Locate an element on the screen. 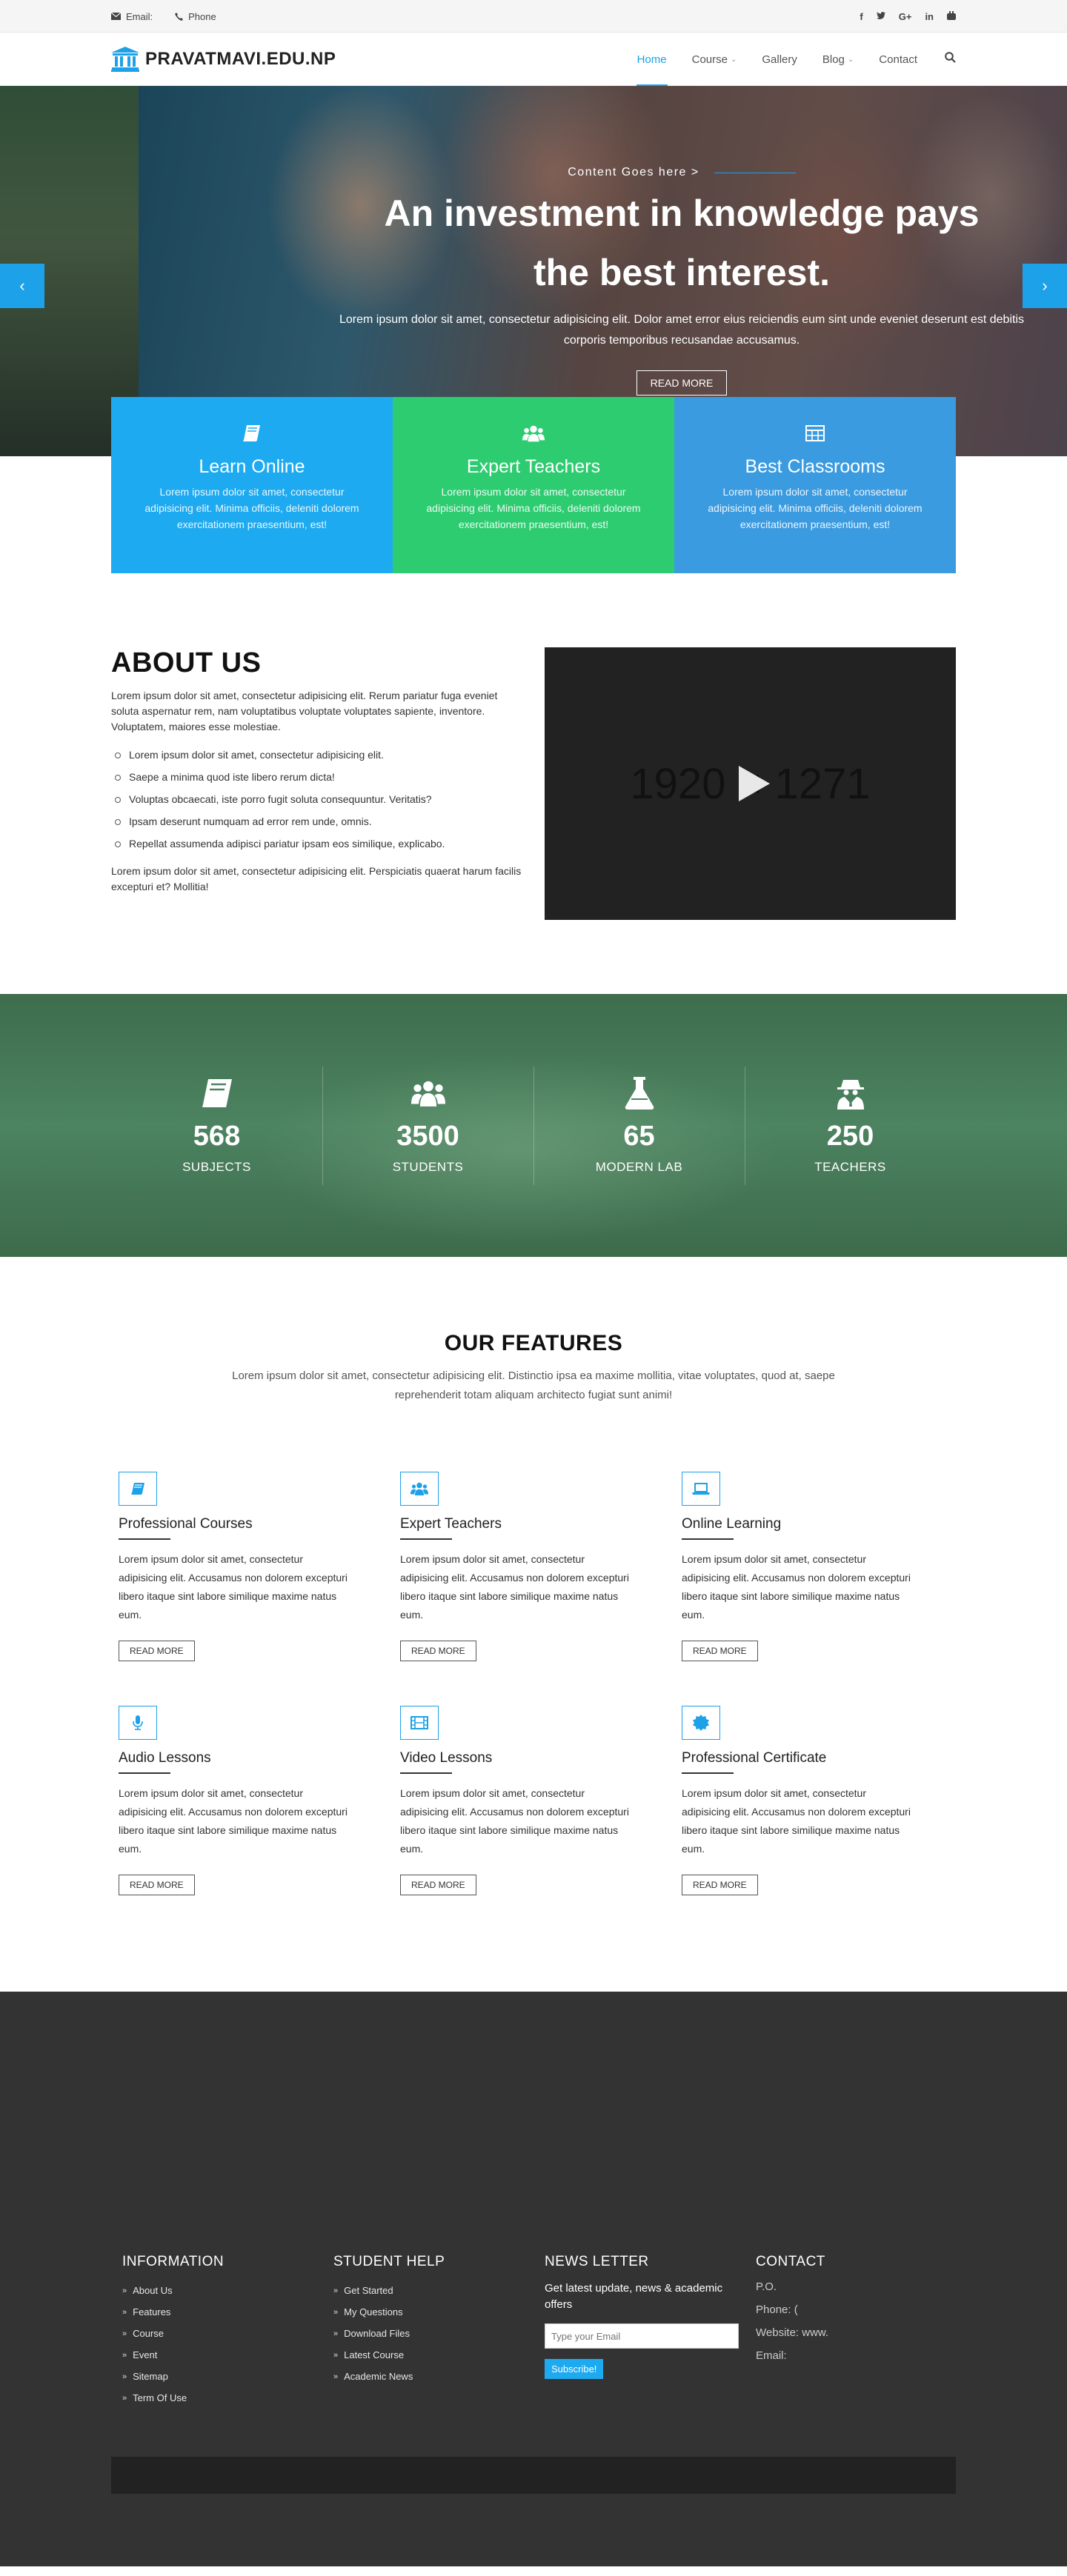 Image resolution: width=1067 pixels, height=2576 pixels. footer-link-label: My Questions is located at coordinates (374, 2312).